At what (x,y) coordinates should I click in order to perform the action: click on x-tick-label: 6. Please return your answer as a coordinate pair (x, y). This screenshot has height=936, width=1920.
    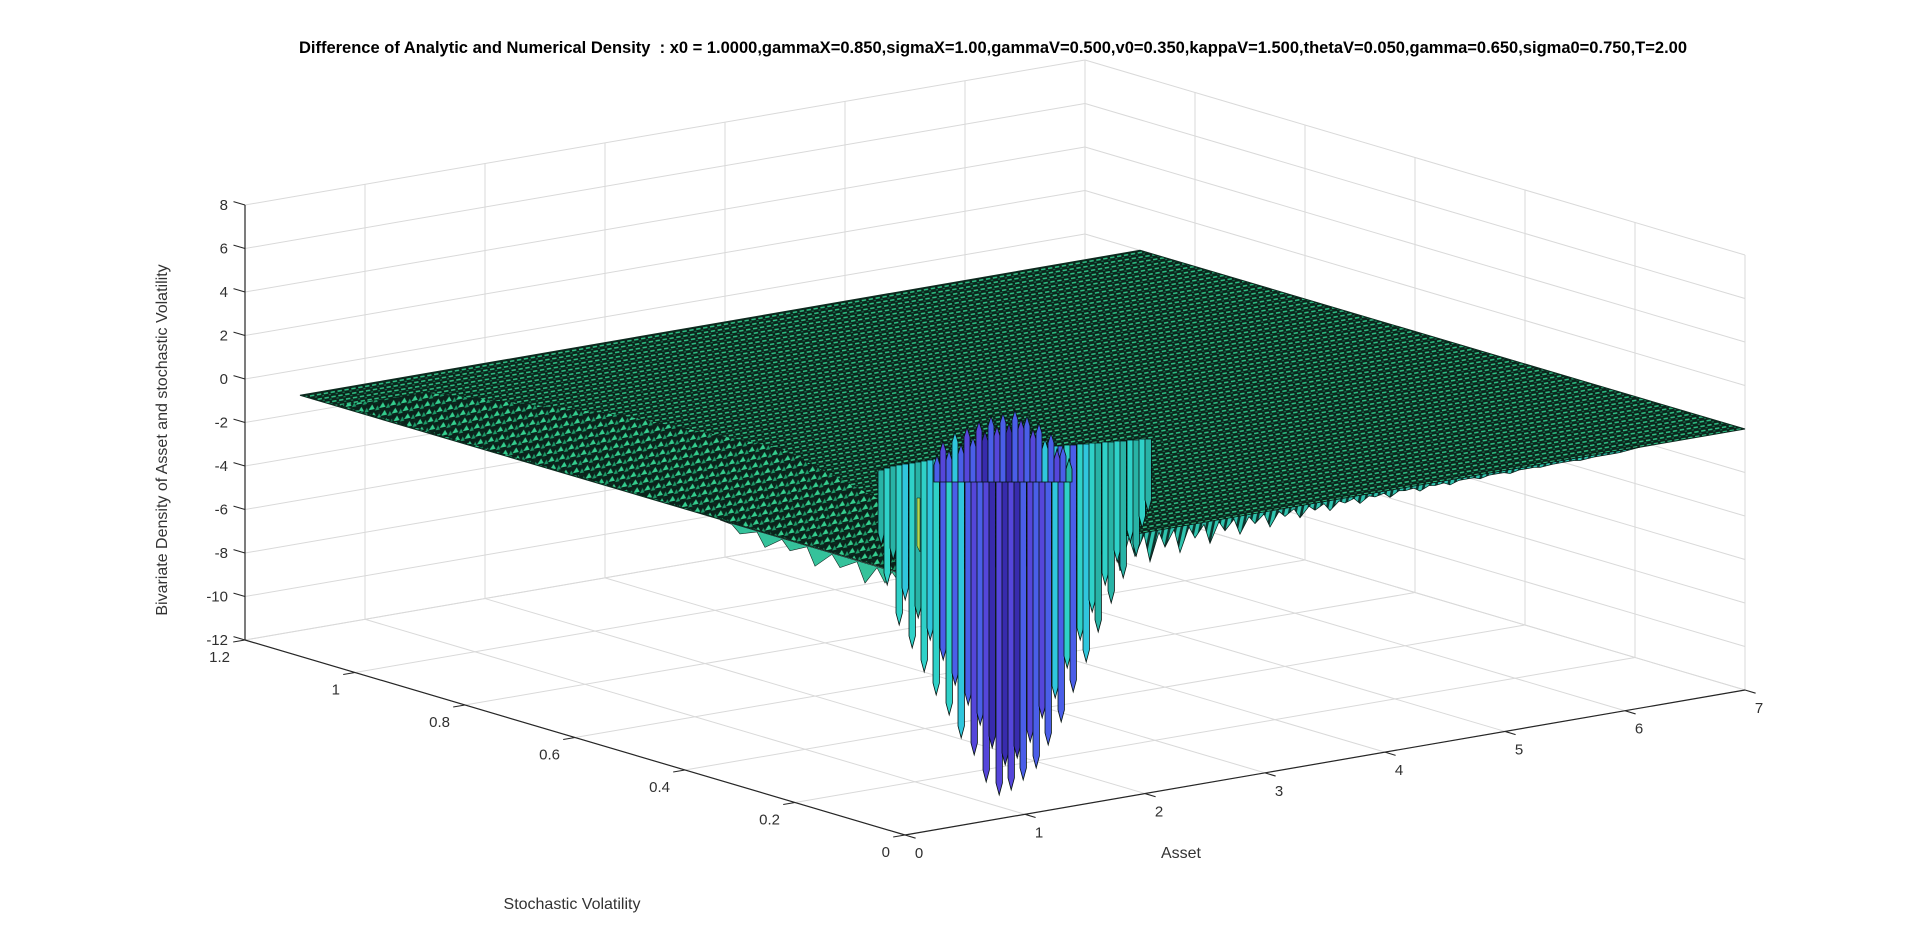
    Looking at the image, I should click on (1639, 729).